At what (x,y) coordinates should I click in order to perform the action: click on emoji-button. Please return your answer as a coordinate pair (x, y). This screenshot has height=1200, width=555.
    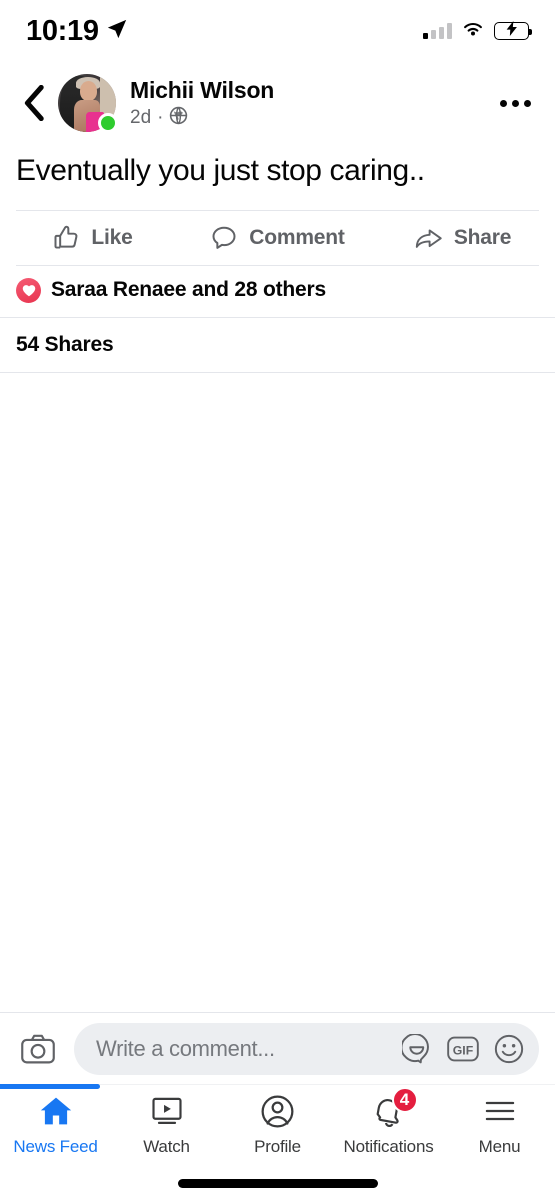
    Looking at the image, I should click on (509, 1049).